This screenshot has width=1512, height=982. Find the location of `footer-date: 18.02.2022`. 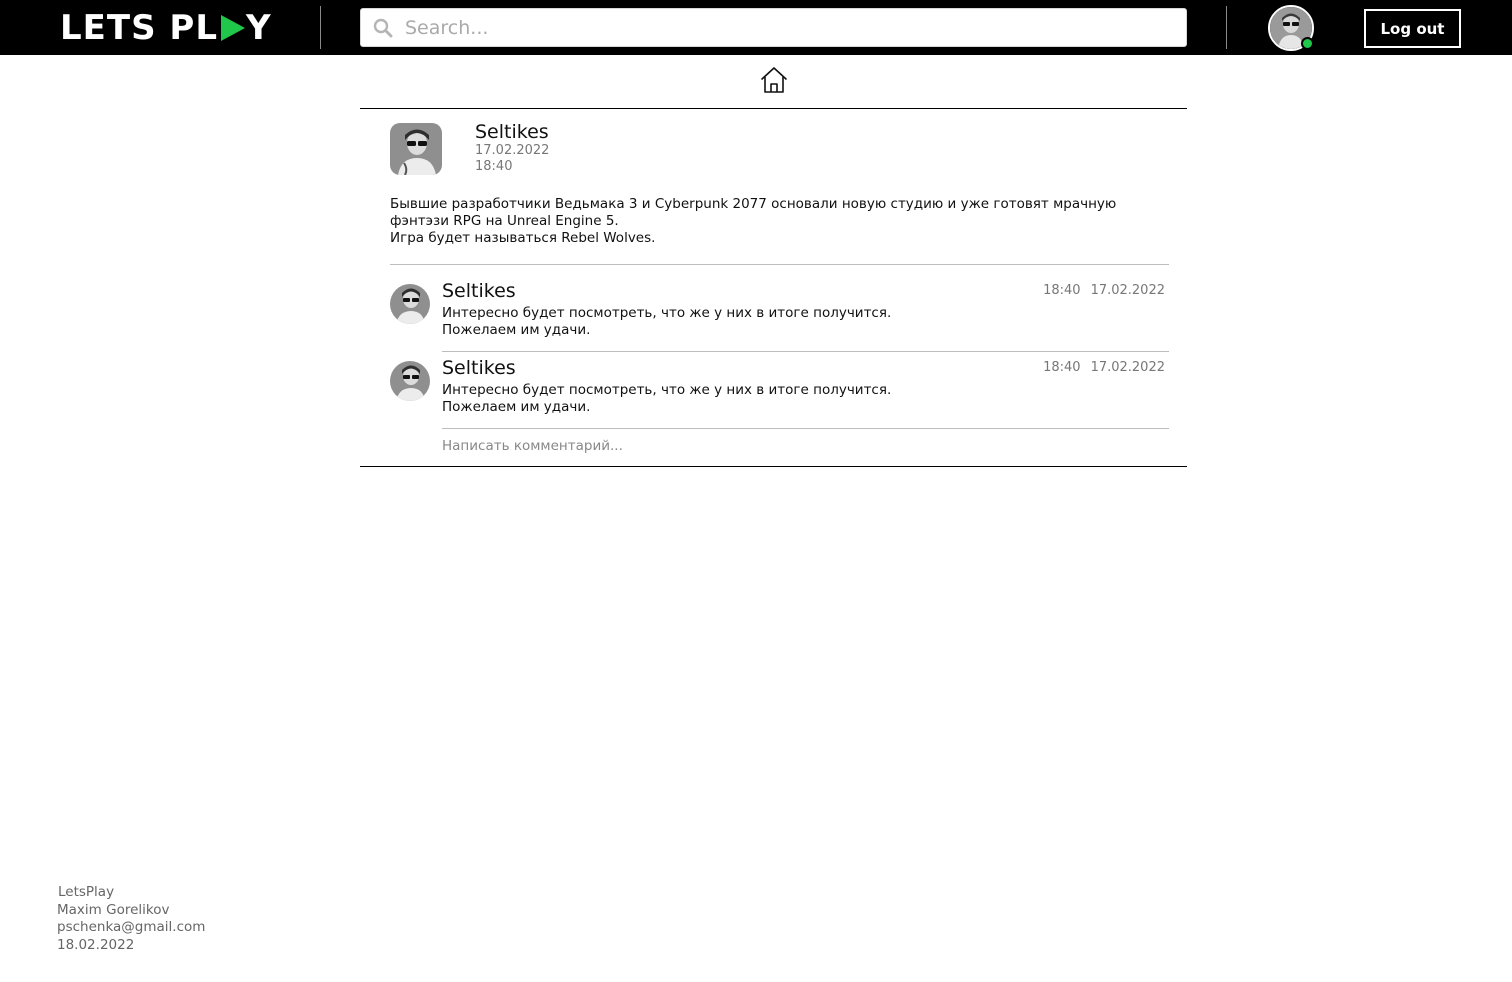

footer-date: 18.02.2022 is located at coordinates (96, 944).